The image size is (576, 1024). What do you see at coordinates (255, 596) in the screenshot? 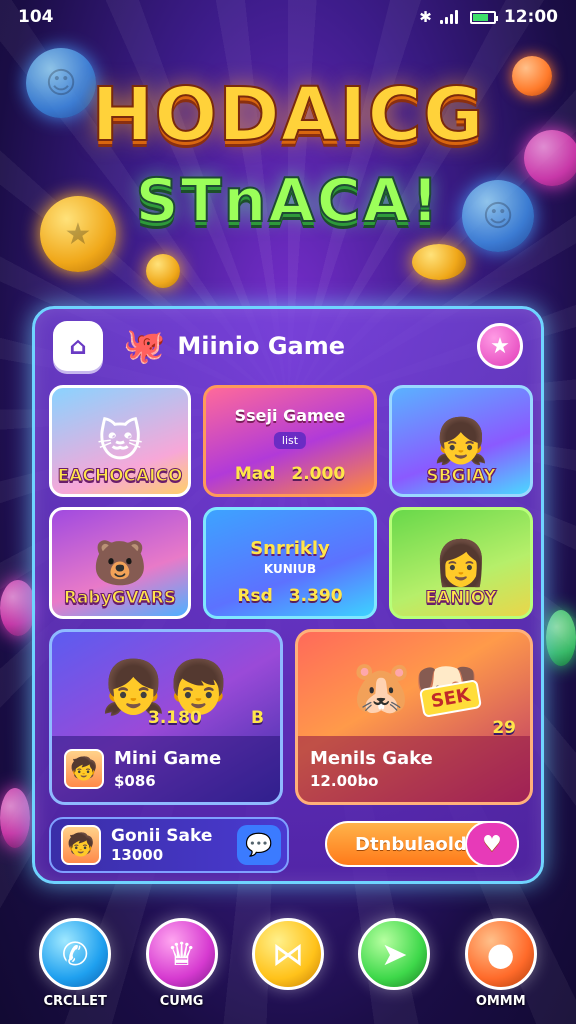
I see `game-card-currency: Rsd` at bounding box center [255, 596].